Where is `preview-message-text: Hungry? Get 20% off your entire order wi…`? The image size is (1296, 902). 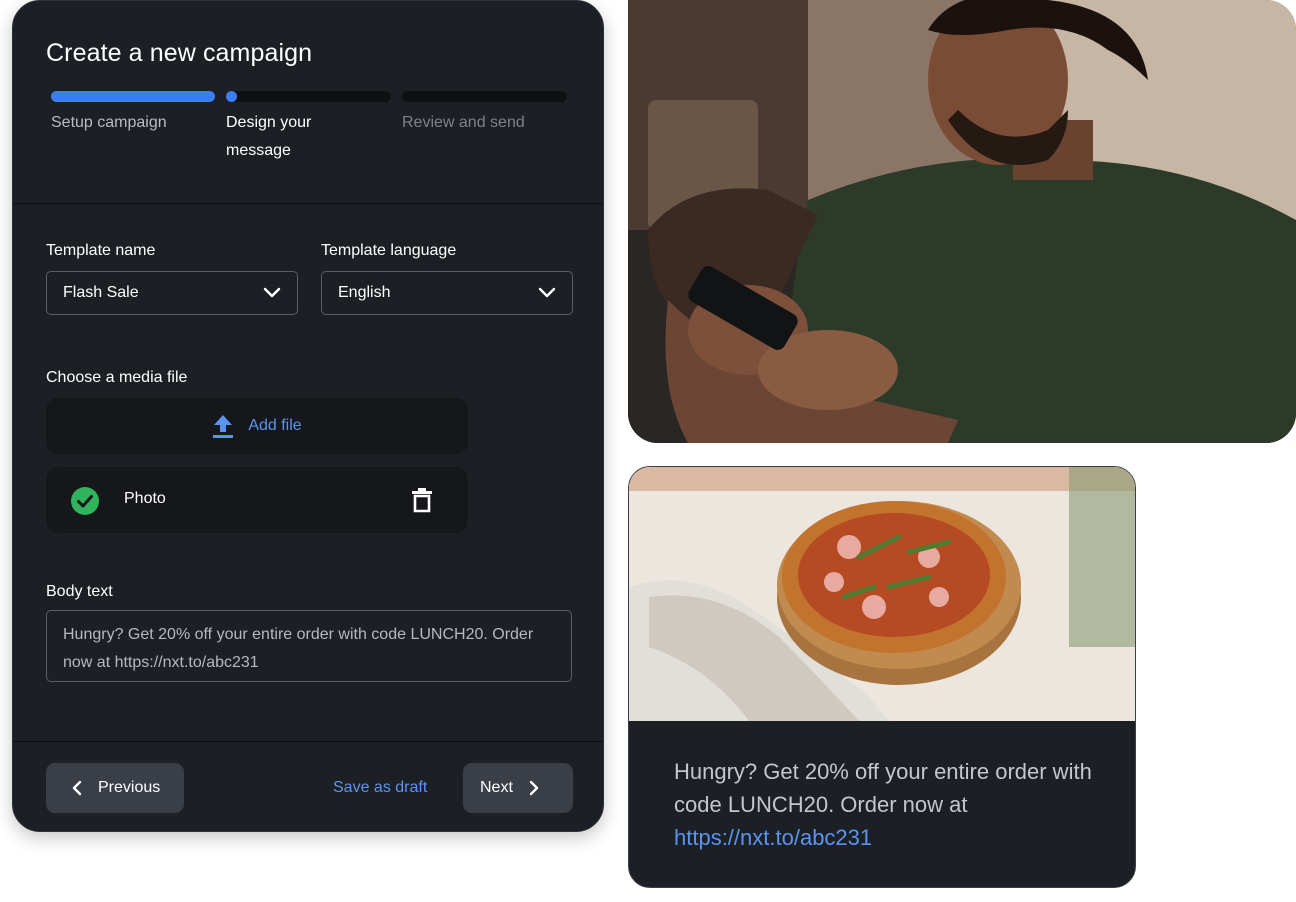 preview-message-text: Hungry? Get 20% off your entire order wi… is located at coordinates (883, 788).